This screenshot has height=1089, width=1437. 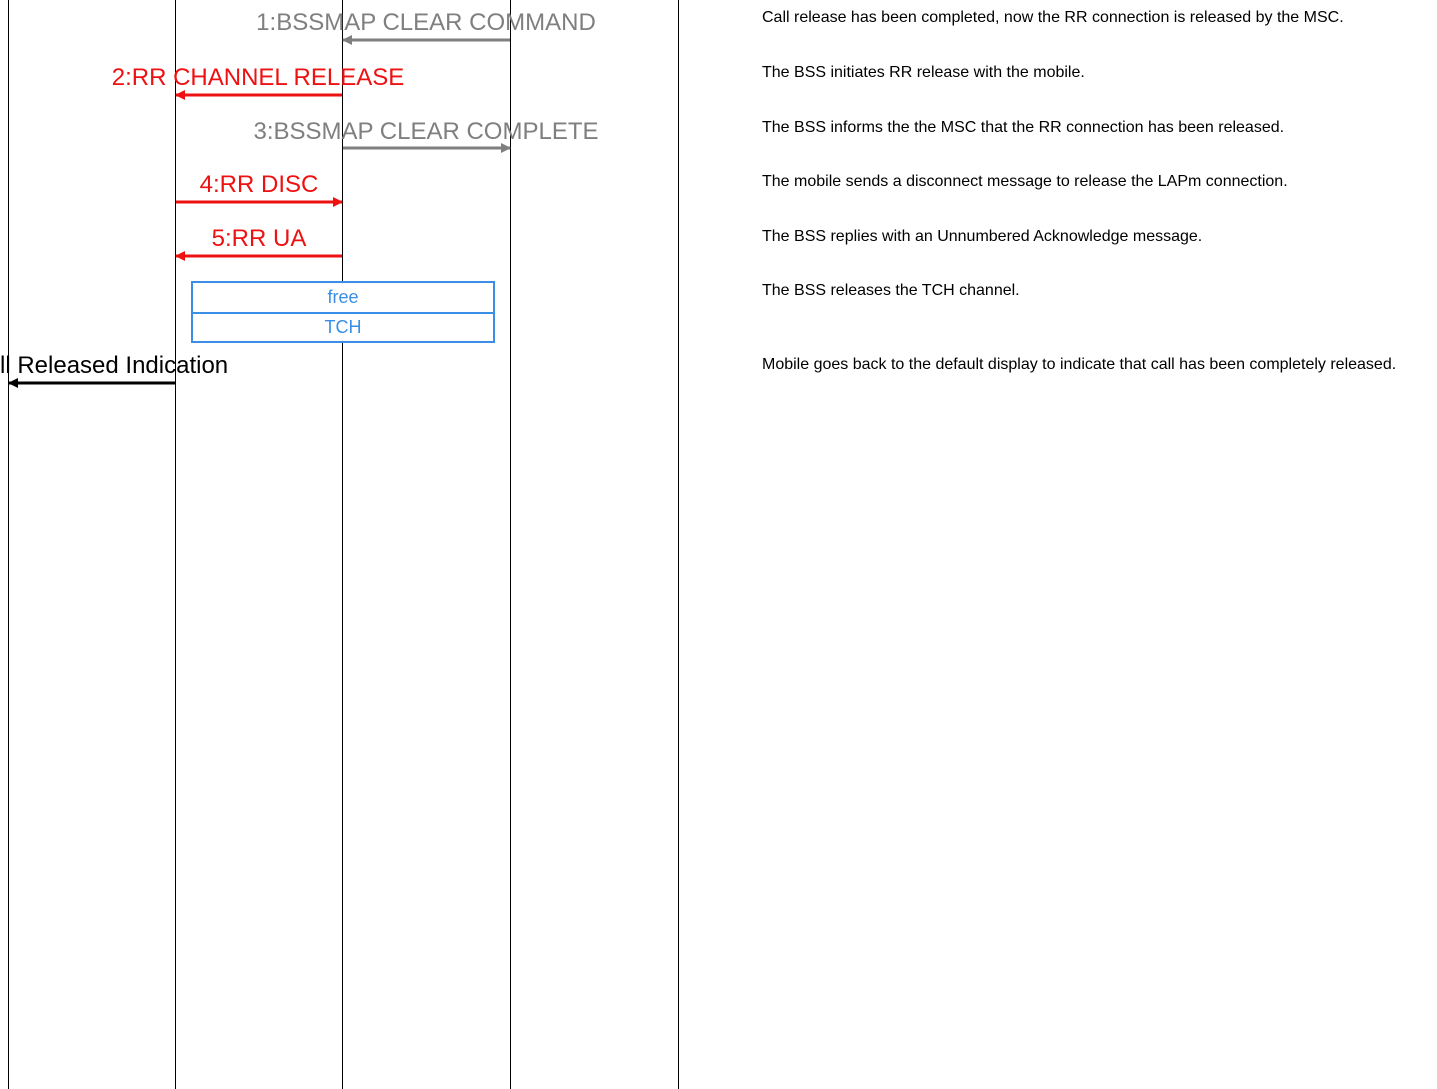 What do you see at coordinates (343, 326) in the screenshot?
I see `action-box-line-2: TCH` at bounding box center [343, 326].